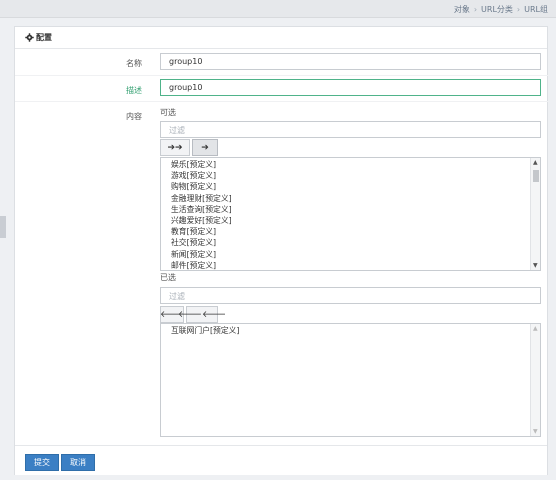  What do you see at coordinates (350, 61) in the screenshot?
I see `name-field: group10` at bounding box center [350, 61].